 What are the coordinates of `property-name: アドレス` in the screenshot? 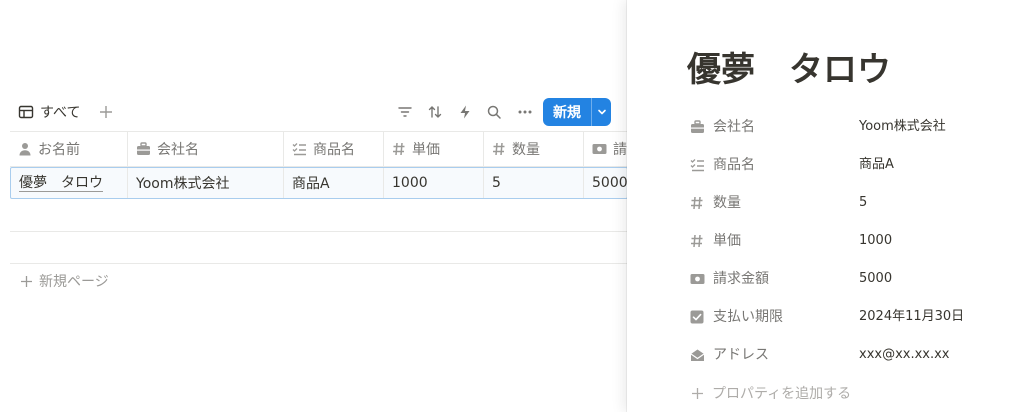 It's located at (741, 355).